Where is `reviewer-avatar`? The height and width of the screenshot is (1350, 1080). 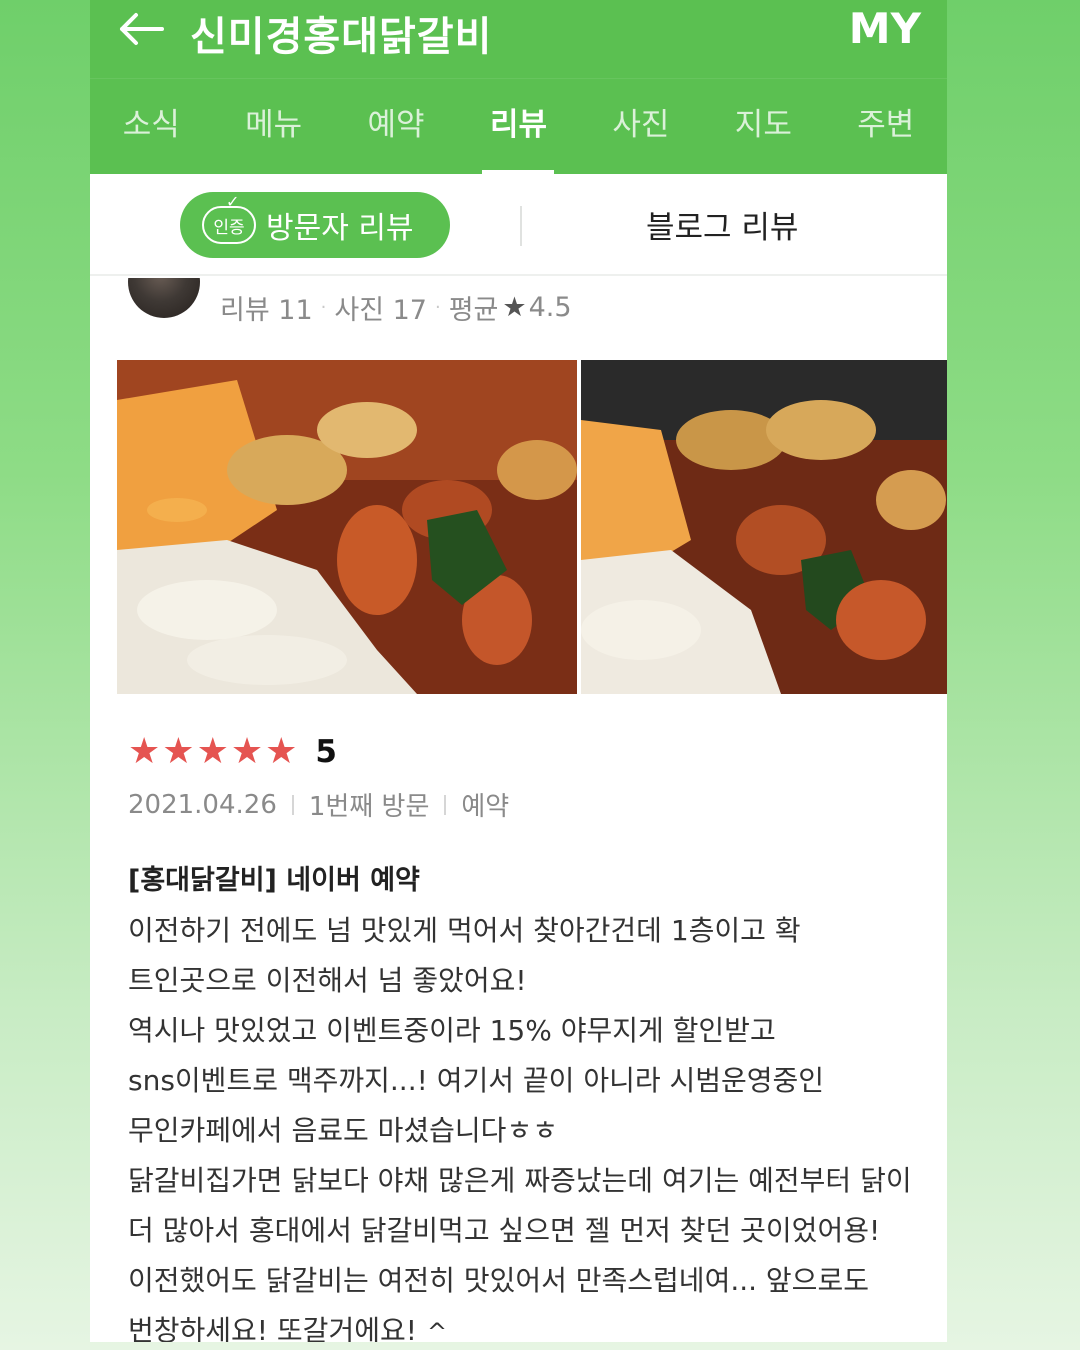 reviewer-avatar is located at coordinates (164, 298).